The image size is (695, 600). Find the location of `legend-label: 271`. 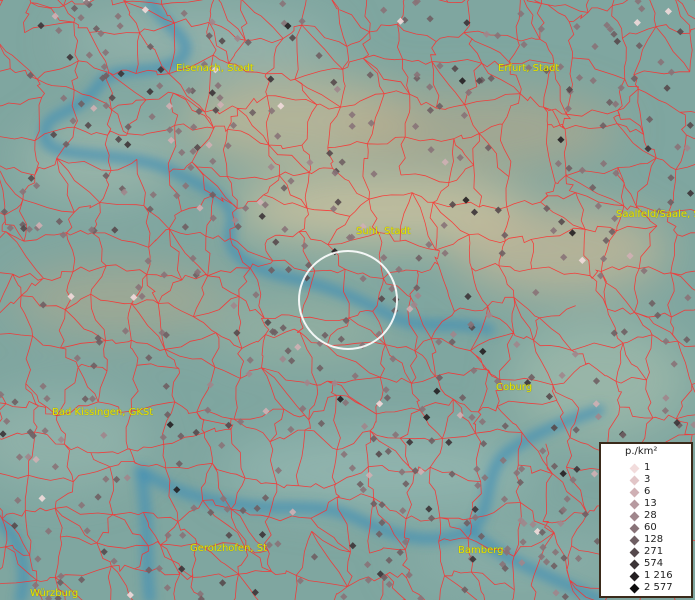

legend-label: 271 is located at coordinates (654, 551).